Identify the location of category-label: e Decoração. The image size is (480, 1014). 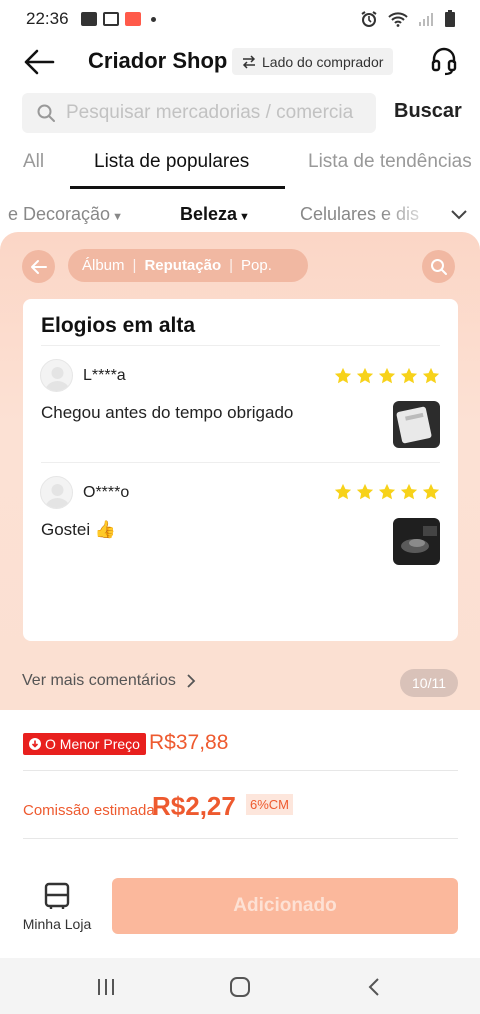
(59, 214).